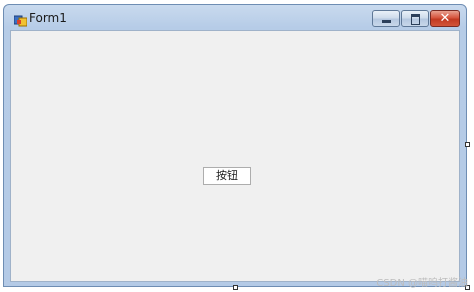 The height and width of the screenshot is (292, 474). I want to click on minimize-button, so click(386, 18).